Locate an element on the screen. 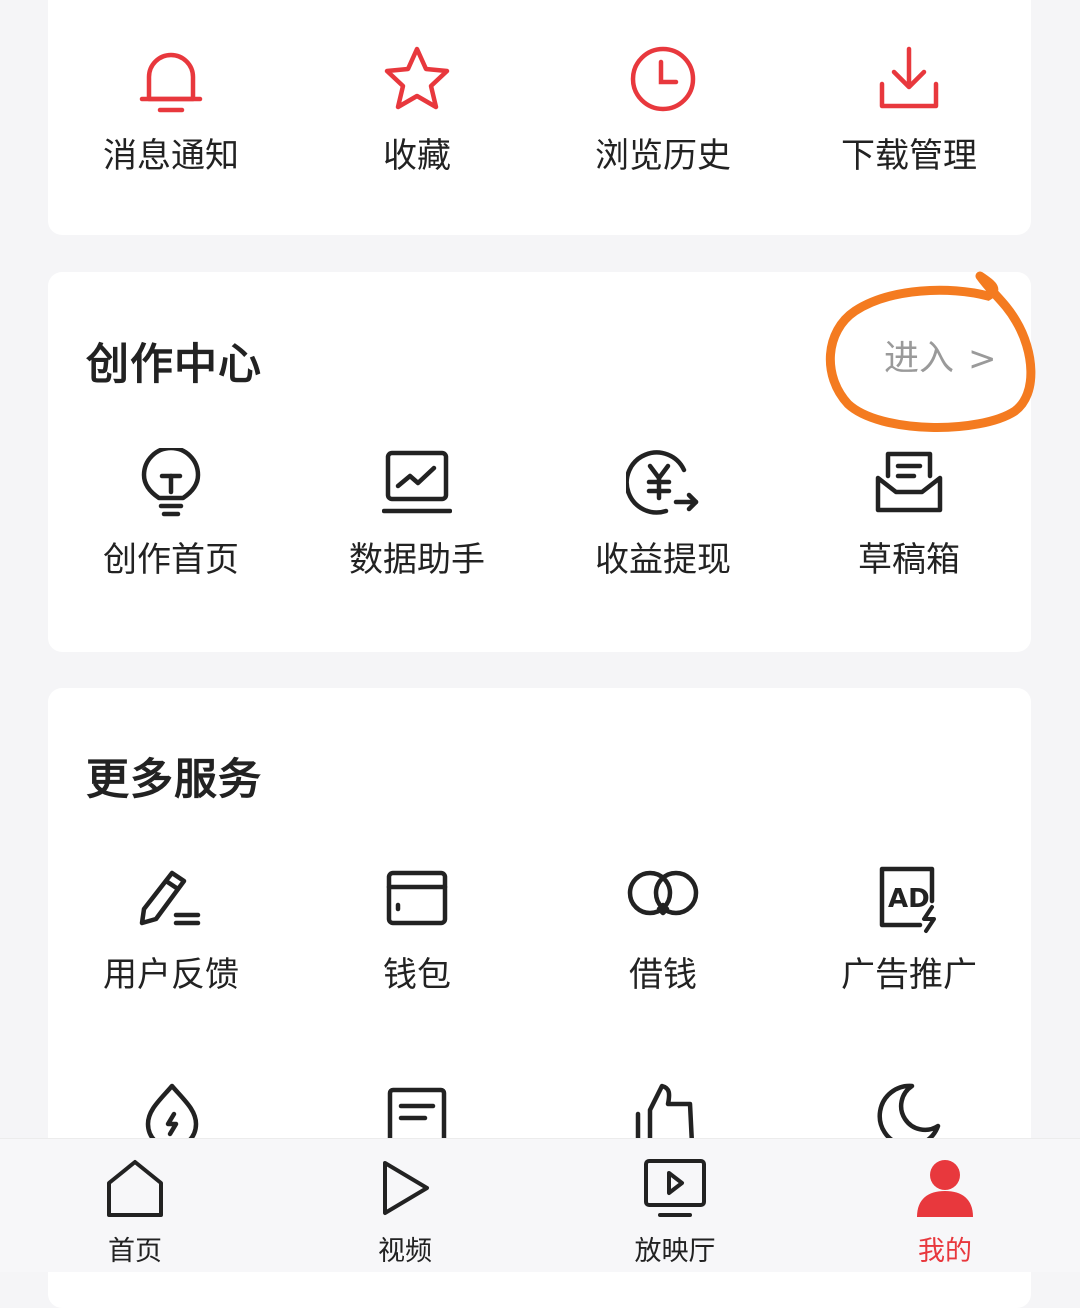 Image resolution: width=1080 pixels, height=1308 pixels. wallet: 钱包 is located at coordinates (417, 935).